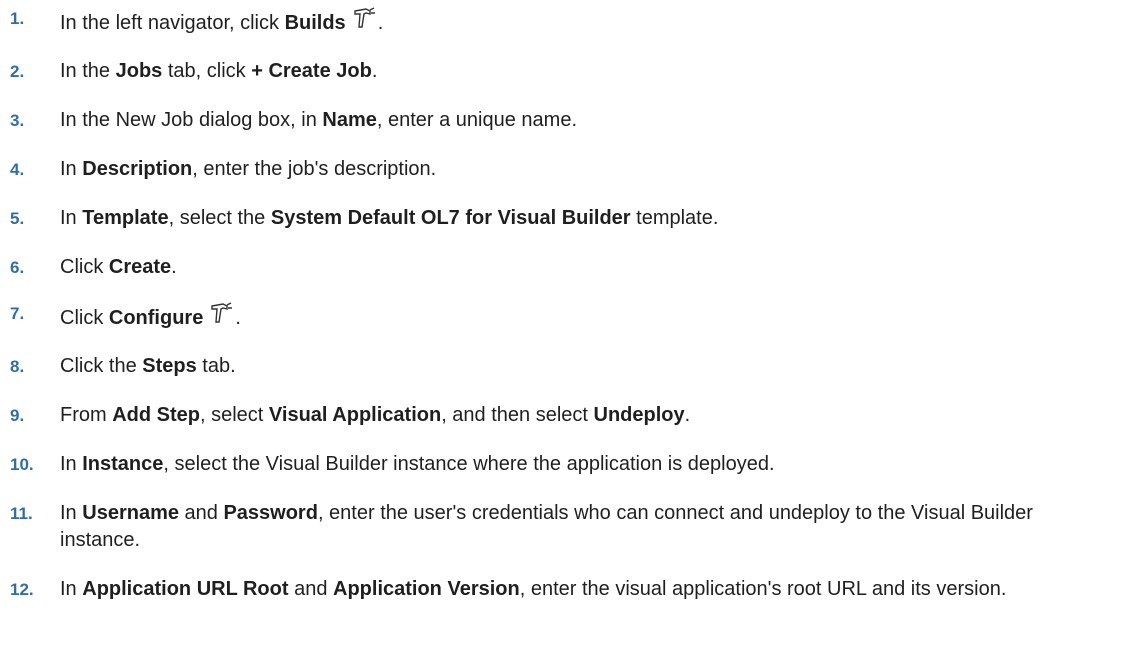 The image size is (1124, 646). What do you see at coordinates (17, 218) in the screenshot?
I see `step-number: 5.` at bounding box center [17, 218].